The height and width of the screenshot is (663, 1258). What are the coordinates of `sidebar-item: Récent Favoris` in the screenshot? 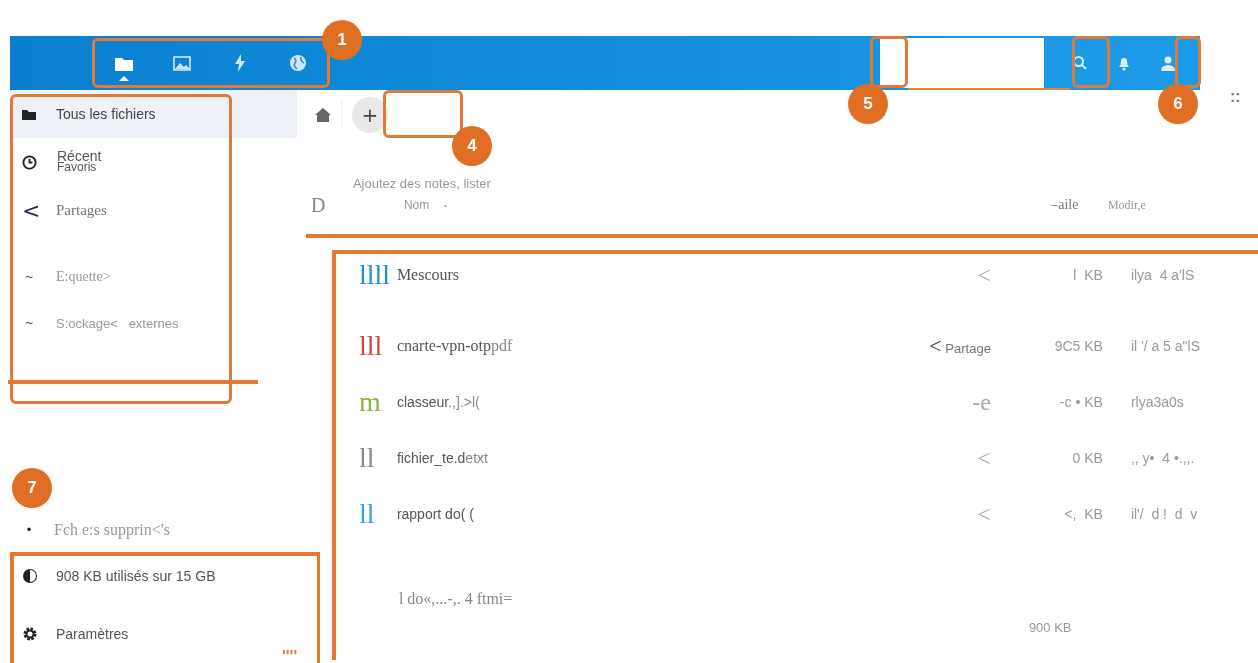 It's located at (153, 162).